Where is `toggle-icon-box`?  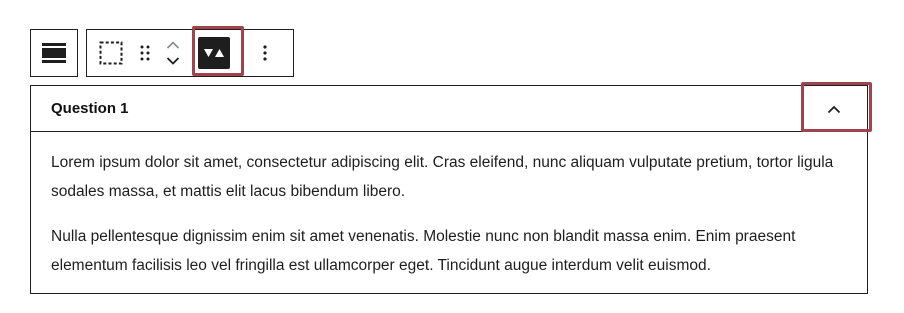
toggle-icon-box is located at coordinates (213, 53).